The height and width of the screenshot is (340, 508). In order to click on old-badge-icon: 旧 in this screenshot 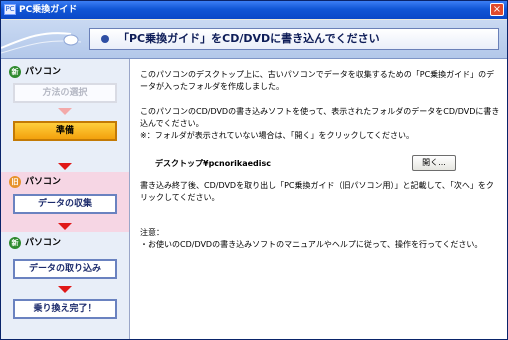, I will do `click(15, 182)`.